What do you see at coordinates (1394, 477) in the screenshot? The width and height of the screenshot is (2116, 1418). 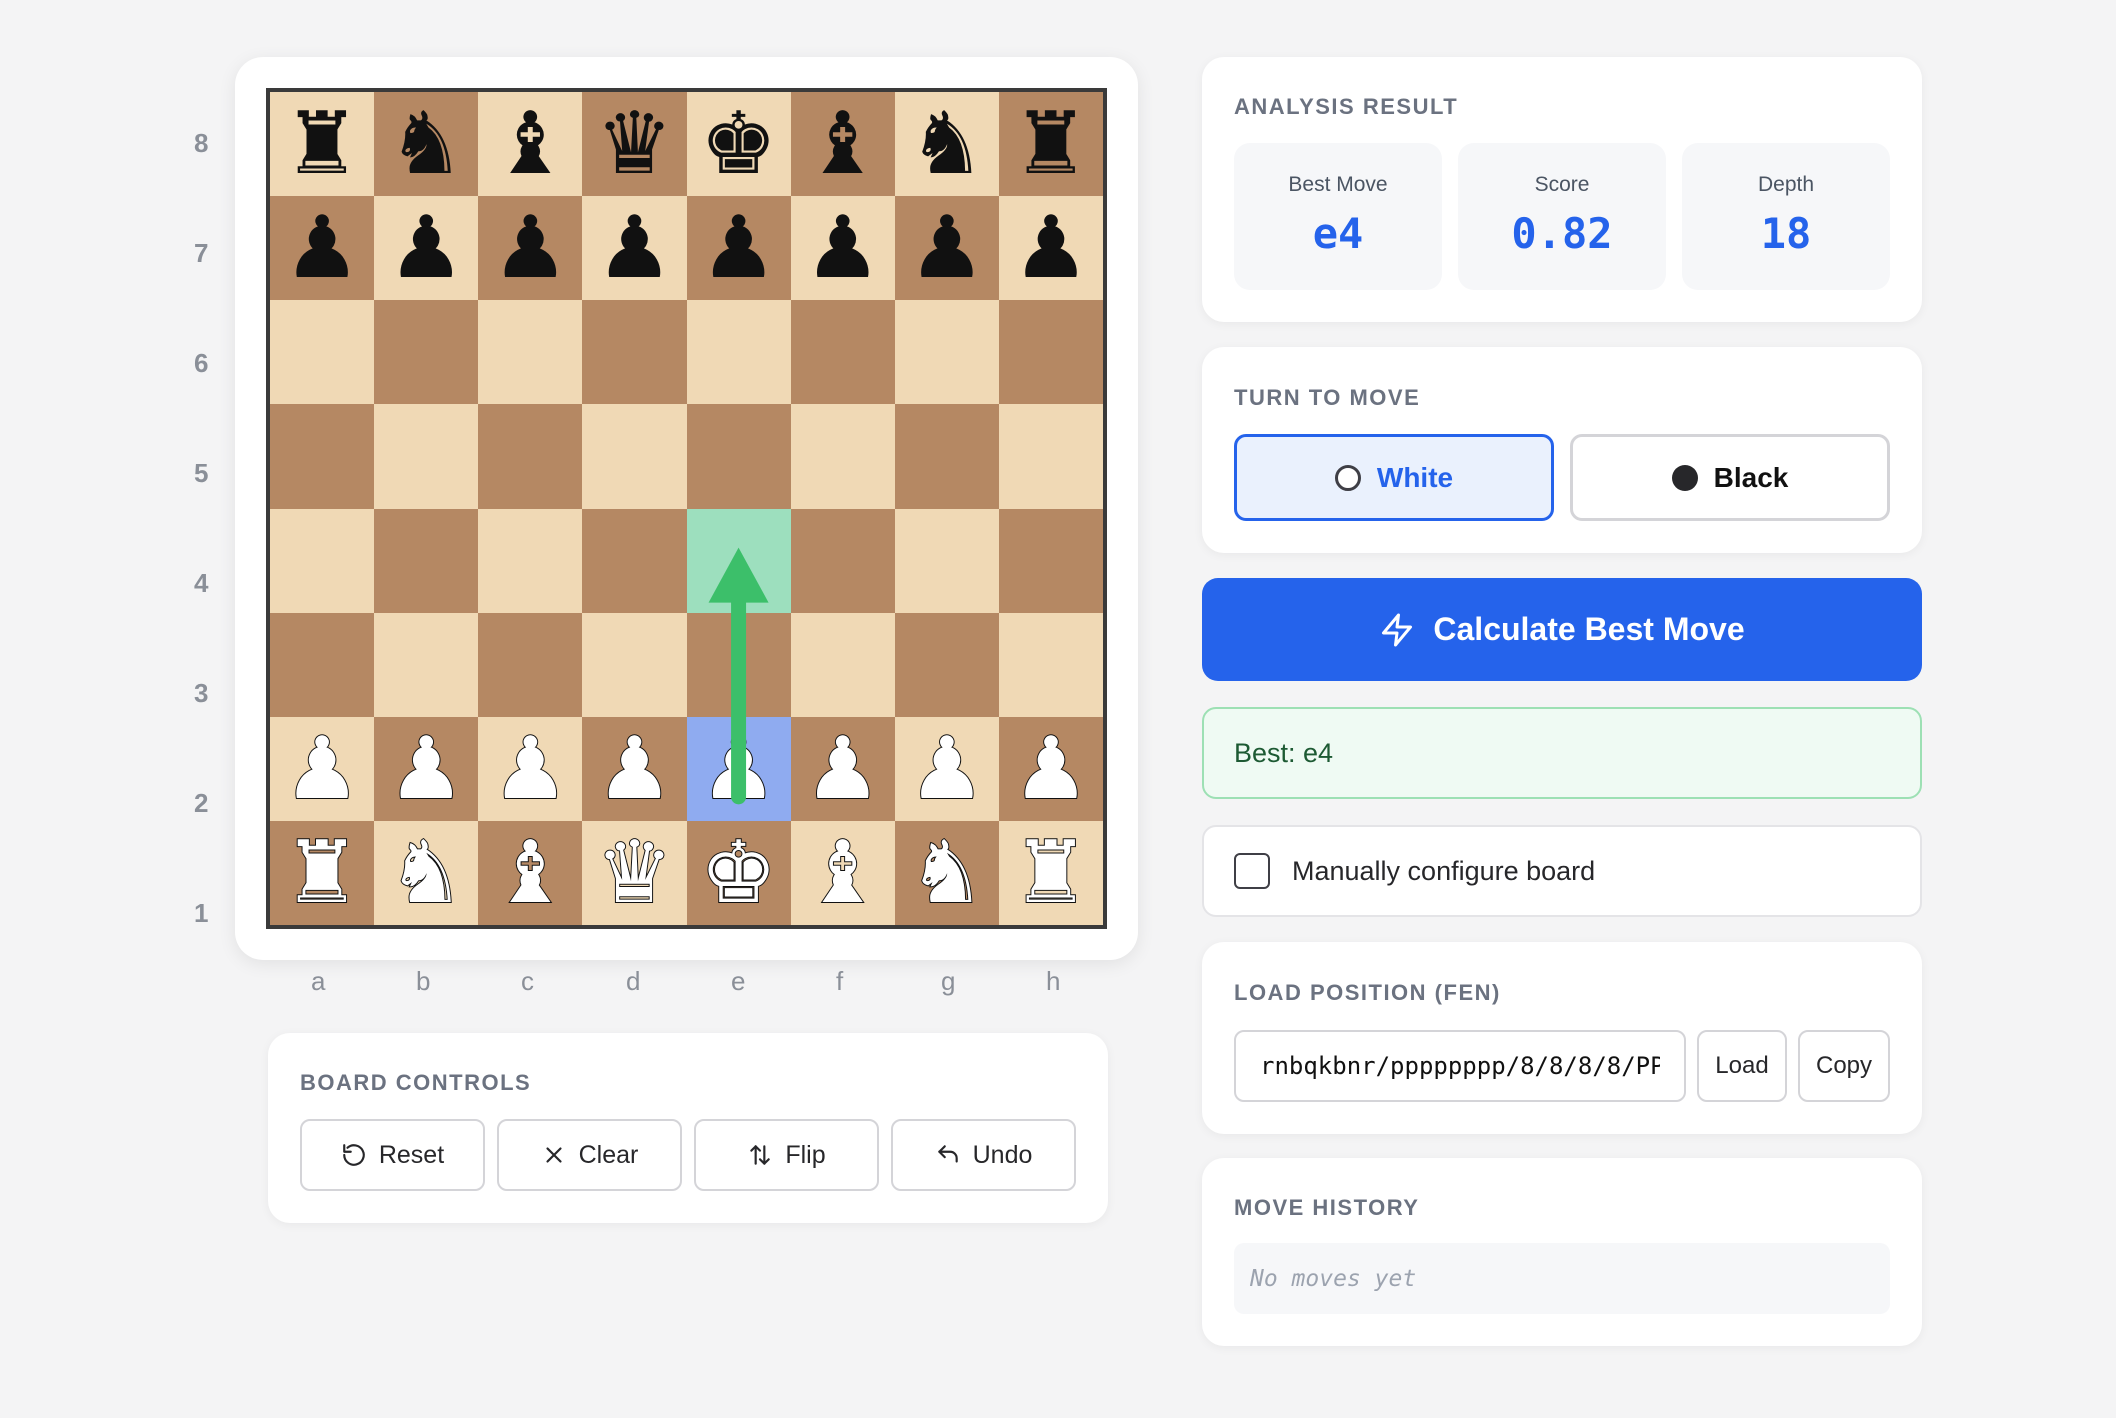 I see `white-turn-button: White` at bounding box center [1394, 477].